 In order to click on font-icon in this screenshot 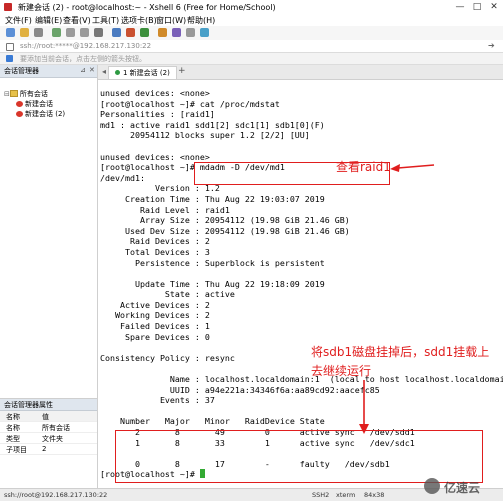, I will do `click(162, 32)`.